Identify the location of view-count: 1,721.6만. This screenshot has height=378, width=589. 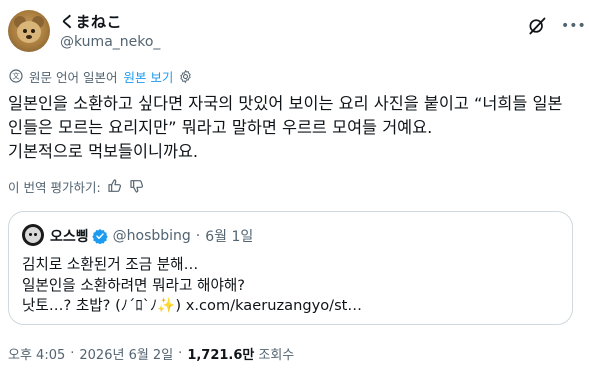
(221, 355).